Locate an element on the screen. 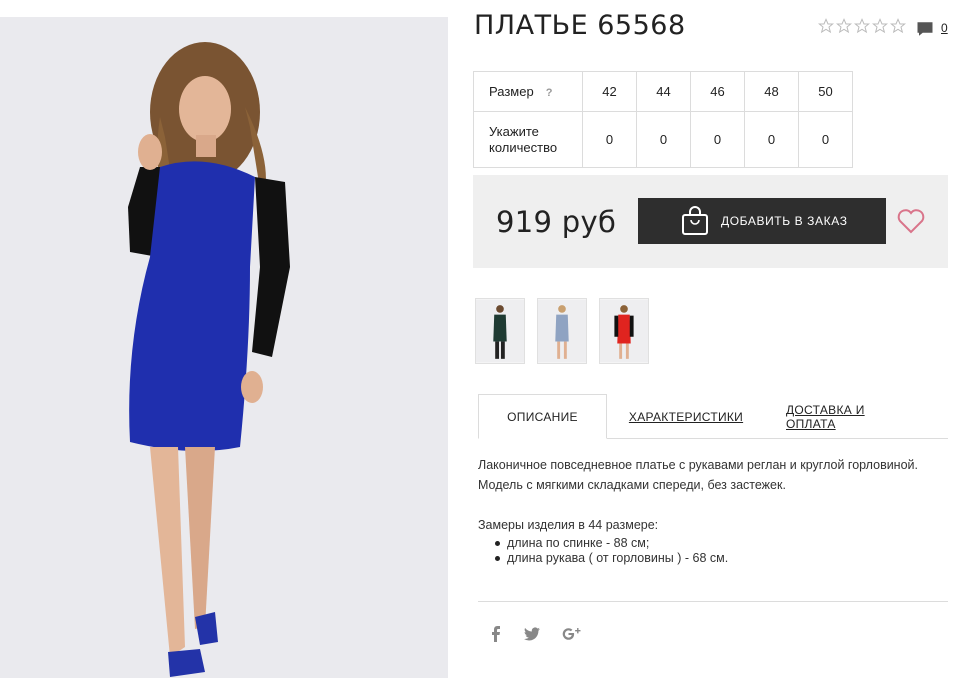  tab-delivery-payment: ДОСТАВКА И ОПЛАТА is located at coordinates (851, 416).